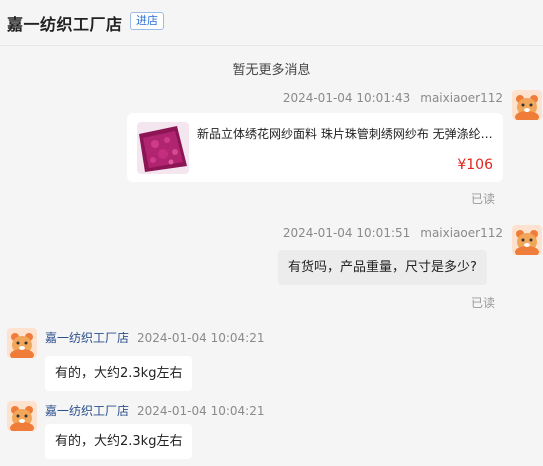 This screenshot has width=543, height=466. I want to click on chat-header: 嘉一纺织工厂店 进店, so click(271, 23).